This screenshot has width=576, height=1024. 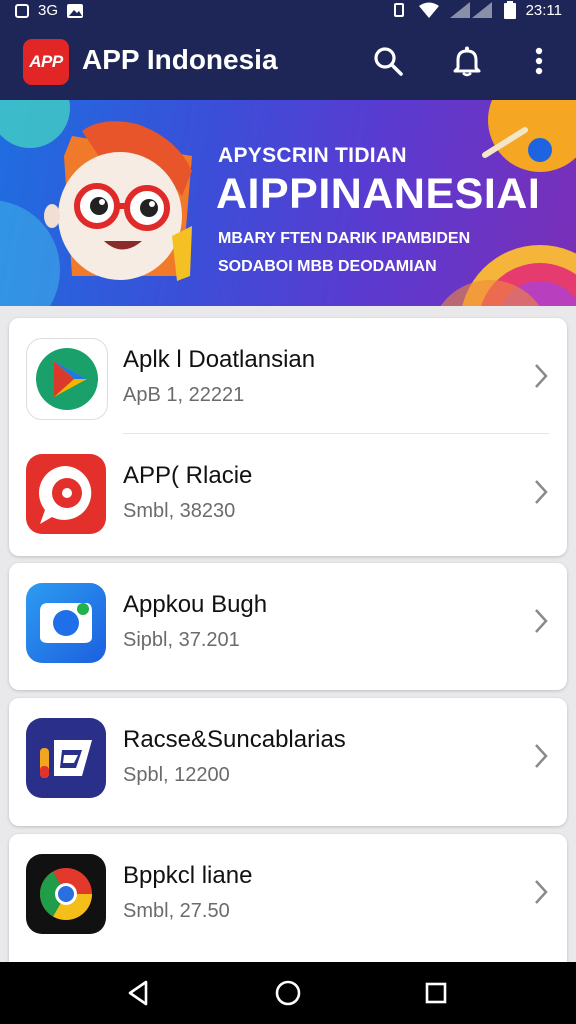 I want to click on chrome-icon, so click(x=66, y=894).